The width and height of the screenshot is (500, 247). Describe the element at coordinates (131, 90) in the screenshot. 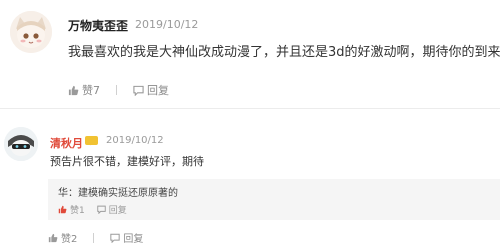

I see `comment-actions: 赞7 回复` at that location.